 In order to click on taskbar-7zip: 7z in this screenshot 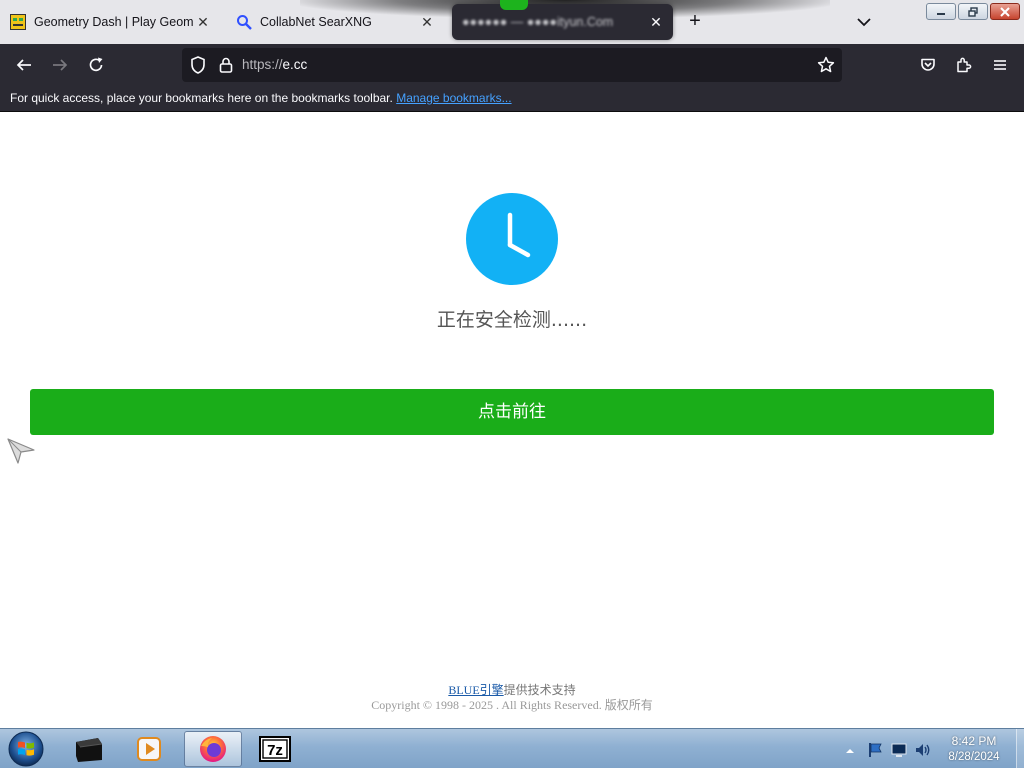, I will do `click(275, 749)`.